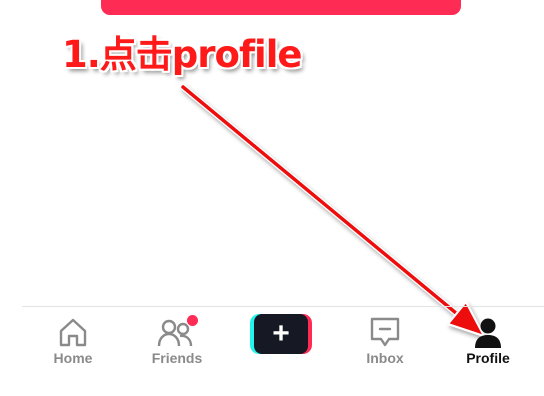 This screenshot has height=396, width=544. What do you see at coordinates (177, 332) in the screenshot?
I see `friends-icon` at bounding box center [177, 332].